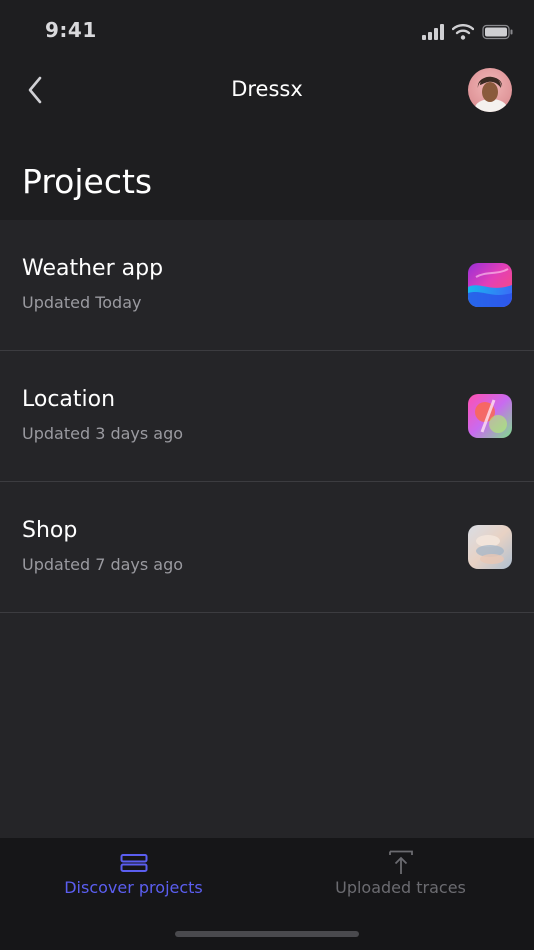 Image resolution: width=534 pixels, height=950 pixels. I want to click on navigation-bar: Dressx, so click(267, 91).